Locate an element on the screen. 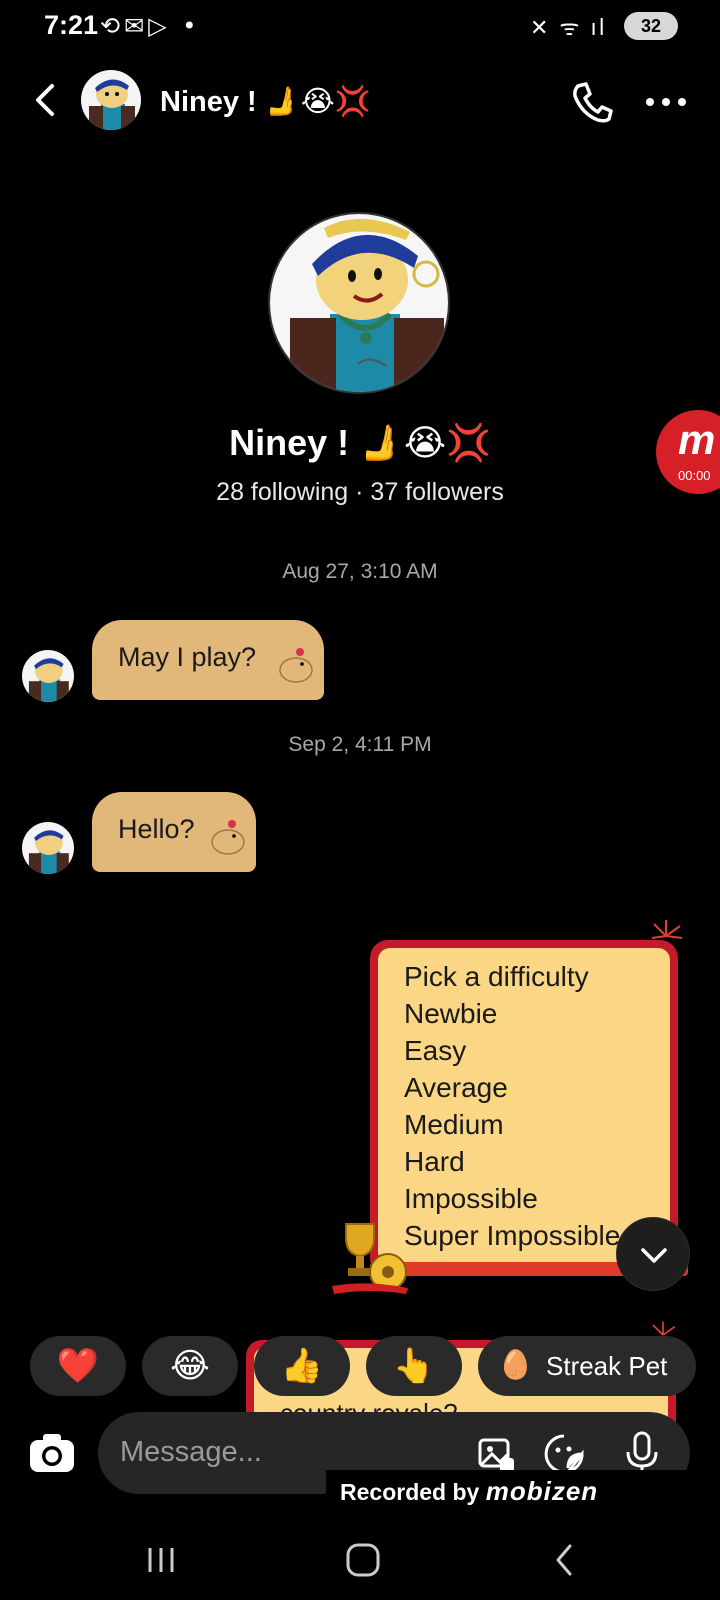  battery-indicator: 32 is located at coordinates (651, 26).